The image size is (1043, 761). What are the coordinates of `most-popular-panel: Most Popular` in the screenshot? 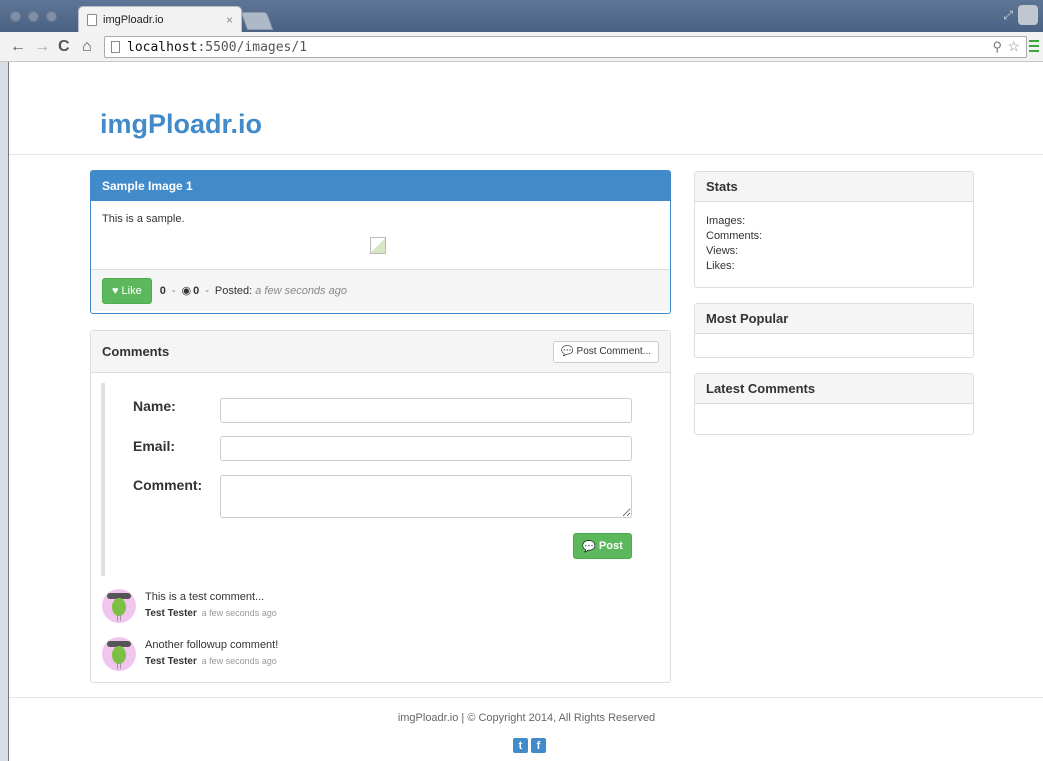 It's located at (834, 330).